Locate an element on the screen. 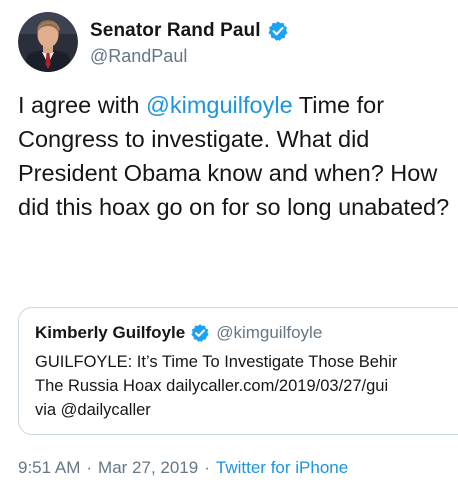  tweet-date: Mar 27, 2019 is located at coordinates (148, 468).